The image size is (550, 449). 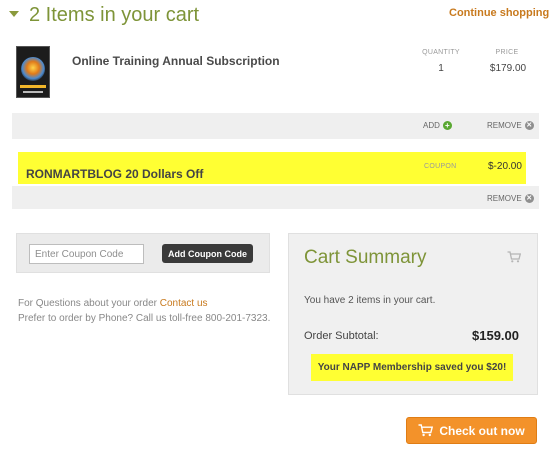 I want to click on continue-shopping-link: Continue shopping, so click(x=499, y=13).